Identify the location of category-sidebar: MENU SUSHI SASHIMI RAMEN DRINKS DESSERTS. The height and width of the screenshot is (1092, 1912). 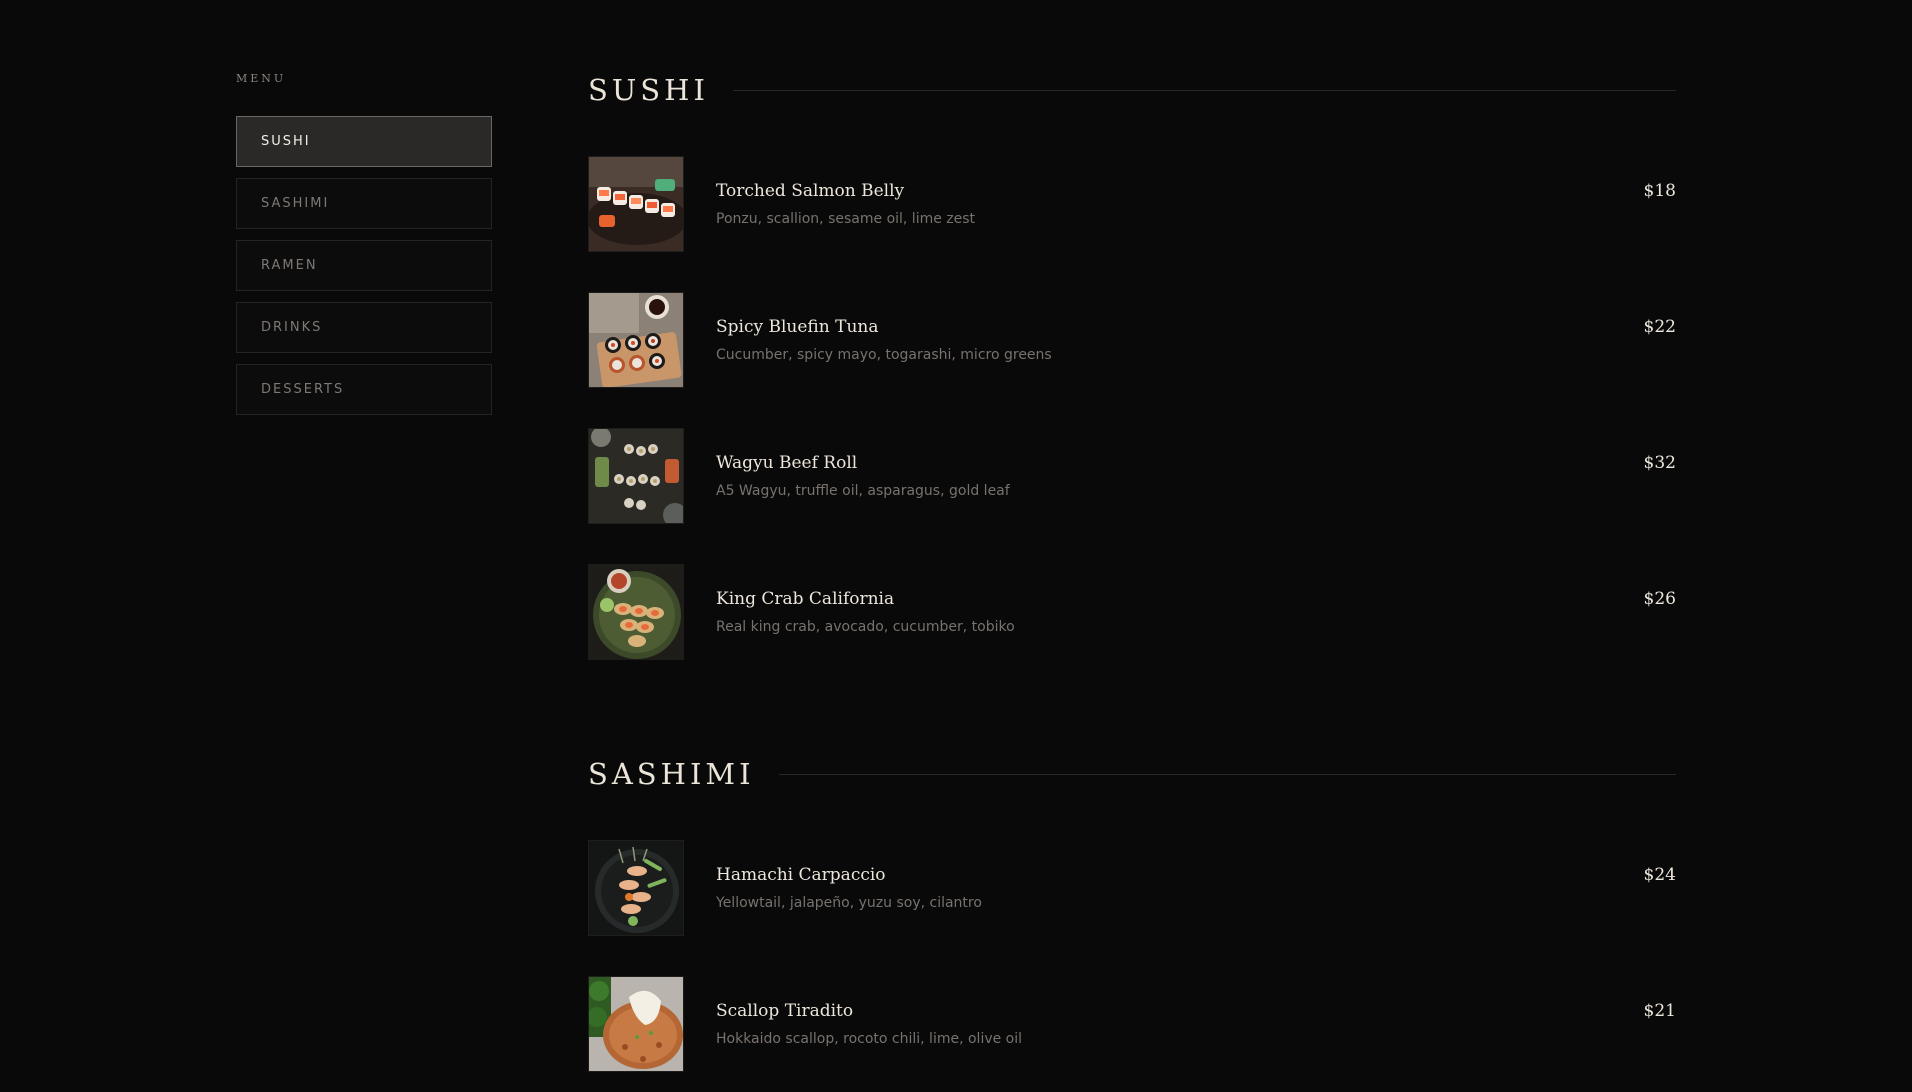
(364, 249).